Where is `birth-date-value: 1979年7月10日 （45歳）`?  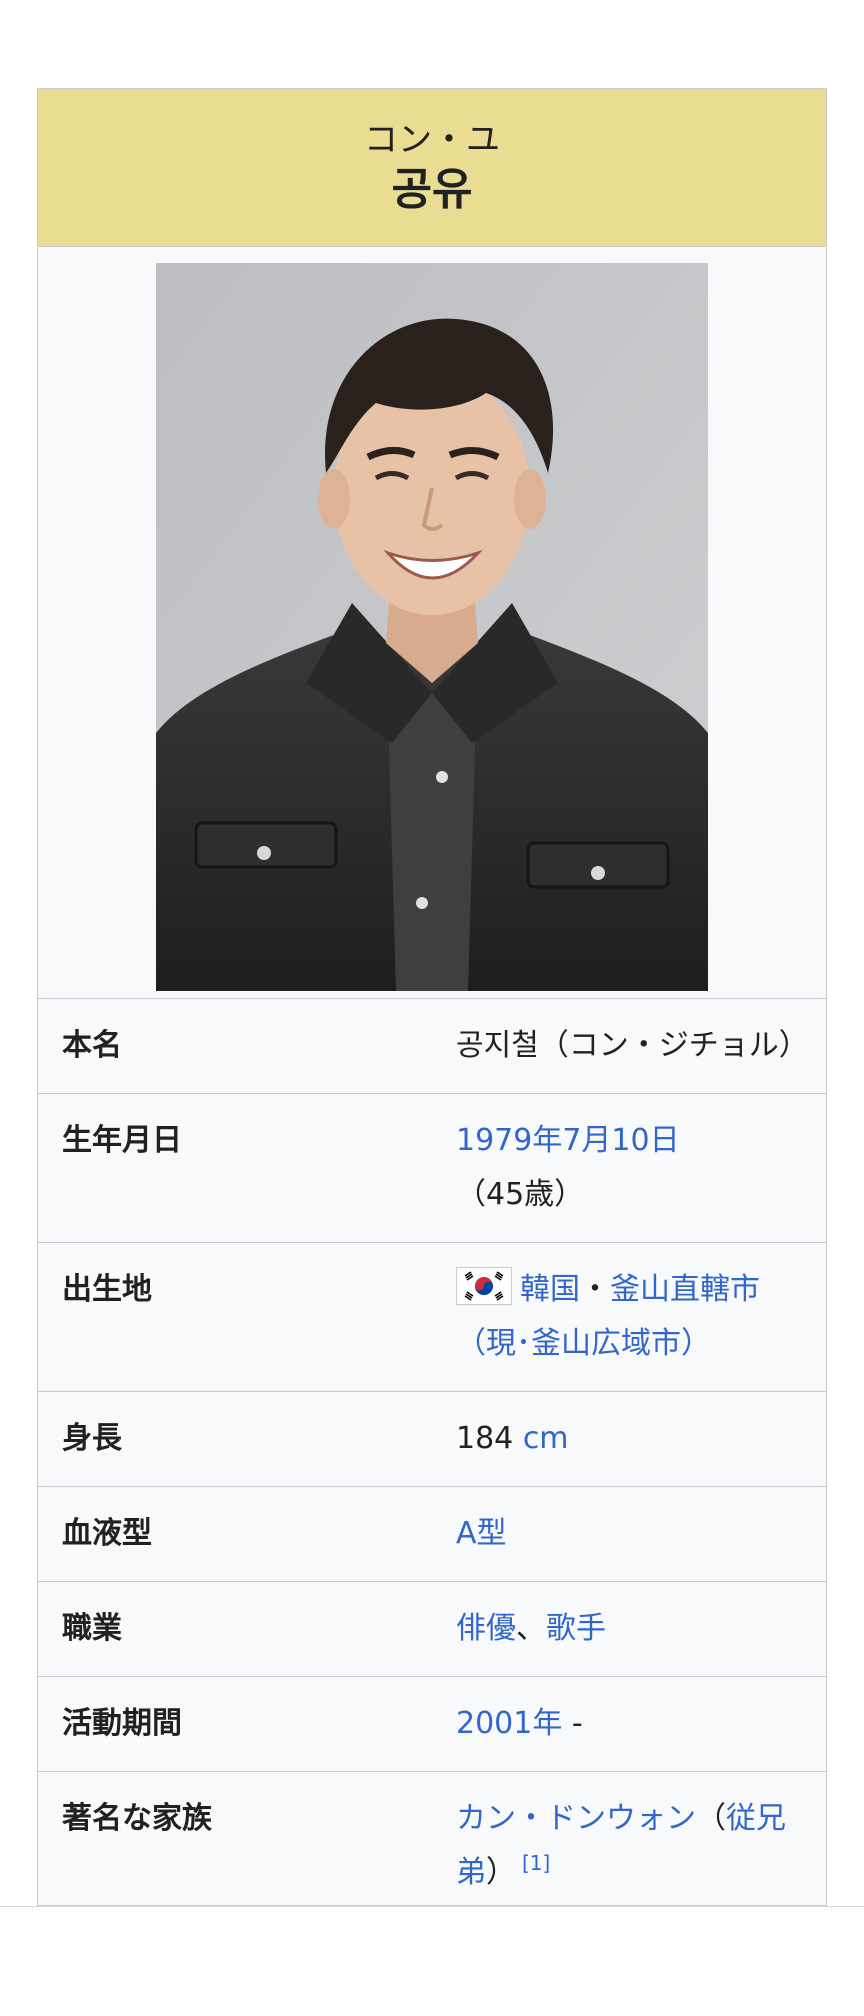 birth-date-value: 1979年7月10日 （45歳） is located at coordinates (629, 1168).